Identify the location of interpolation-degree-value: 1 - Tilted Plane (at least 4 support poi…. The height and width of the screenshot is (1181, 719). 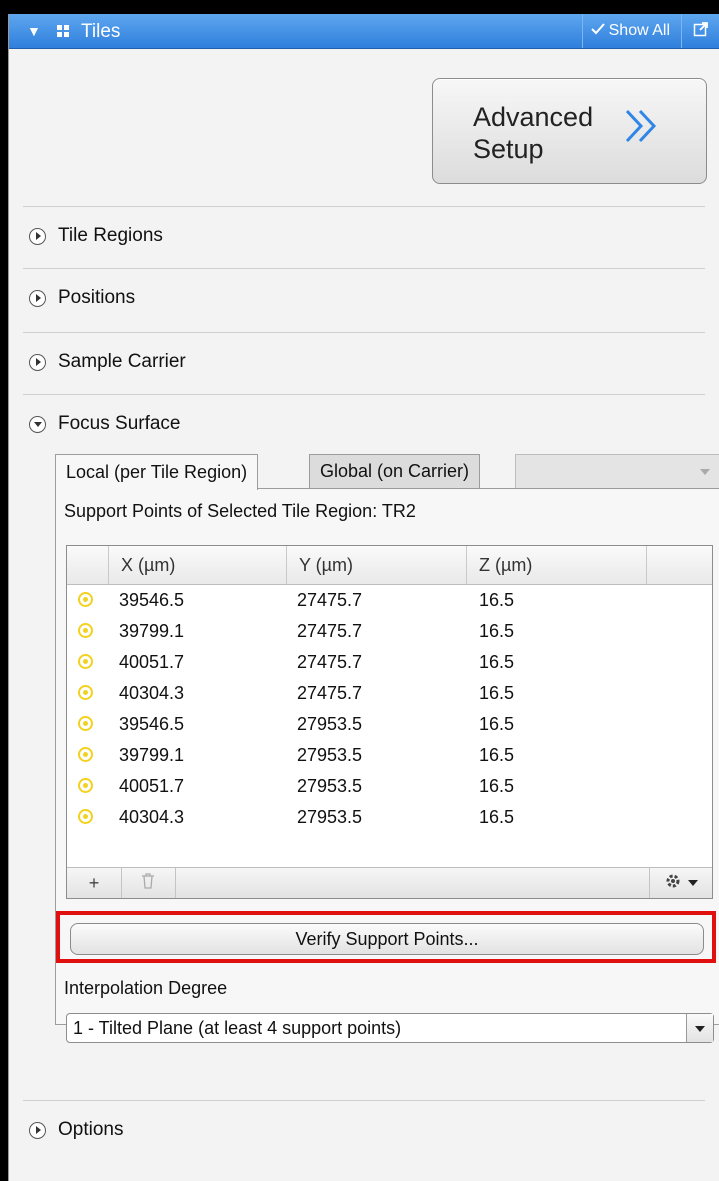
(237, 1028).